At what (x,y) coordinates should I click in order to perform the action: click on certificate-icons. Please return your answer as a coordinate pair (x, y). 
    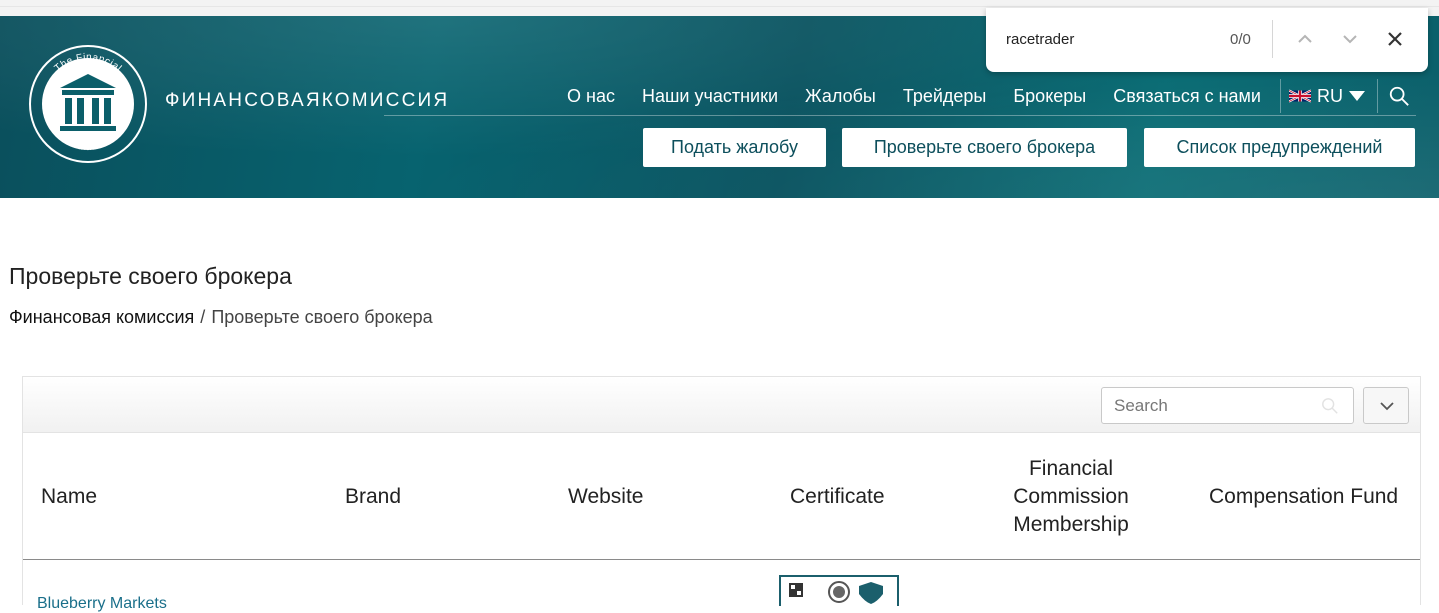
    Looking at the image, I should click on (836, 592).